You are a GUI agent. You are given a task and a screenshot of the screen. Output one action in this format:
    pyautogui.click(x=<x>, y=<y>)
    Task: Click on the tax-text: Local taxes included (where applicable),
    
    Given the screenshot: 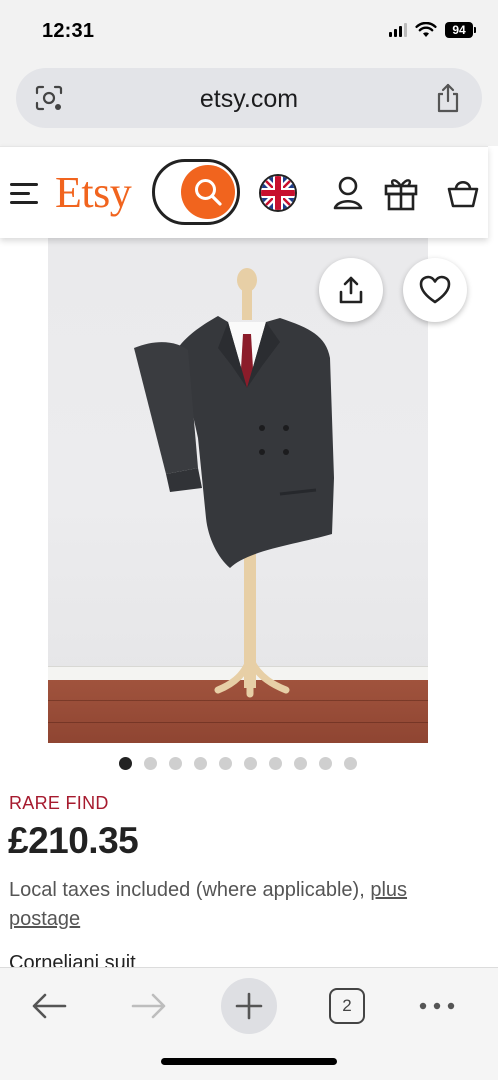 What is the action you would take?
    pyautogui.click(x=190, y=890)
    